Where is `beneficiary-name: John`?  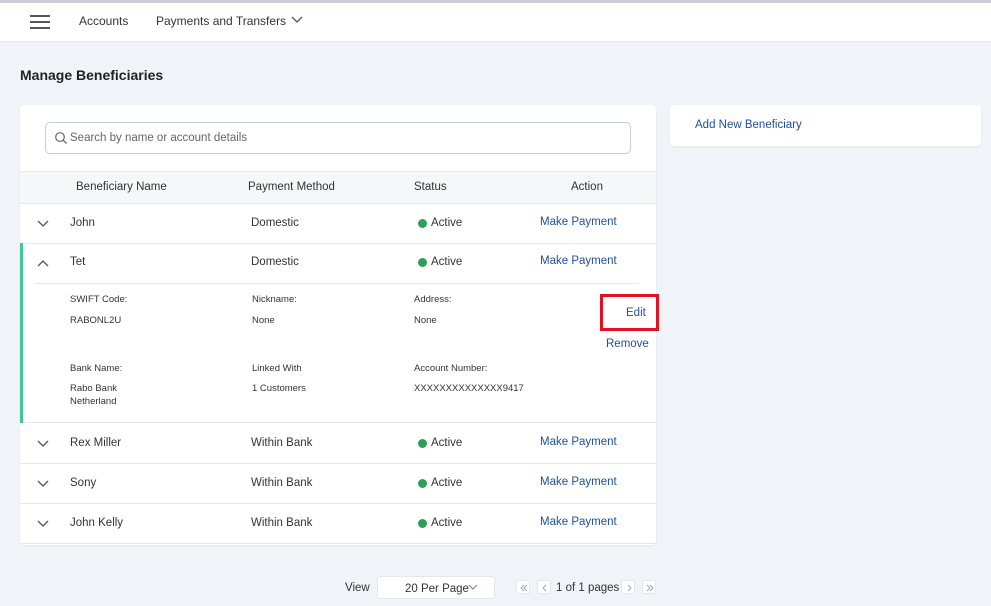
beneficiary-name: John is located at coordinates (82, 223).